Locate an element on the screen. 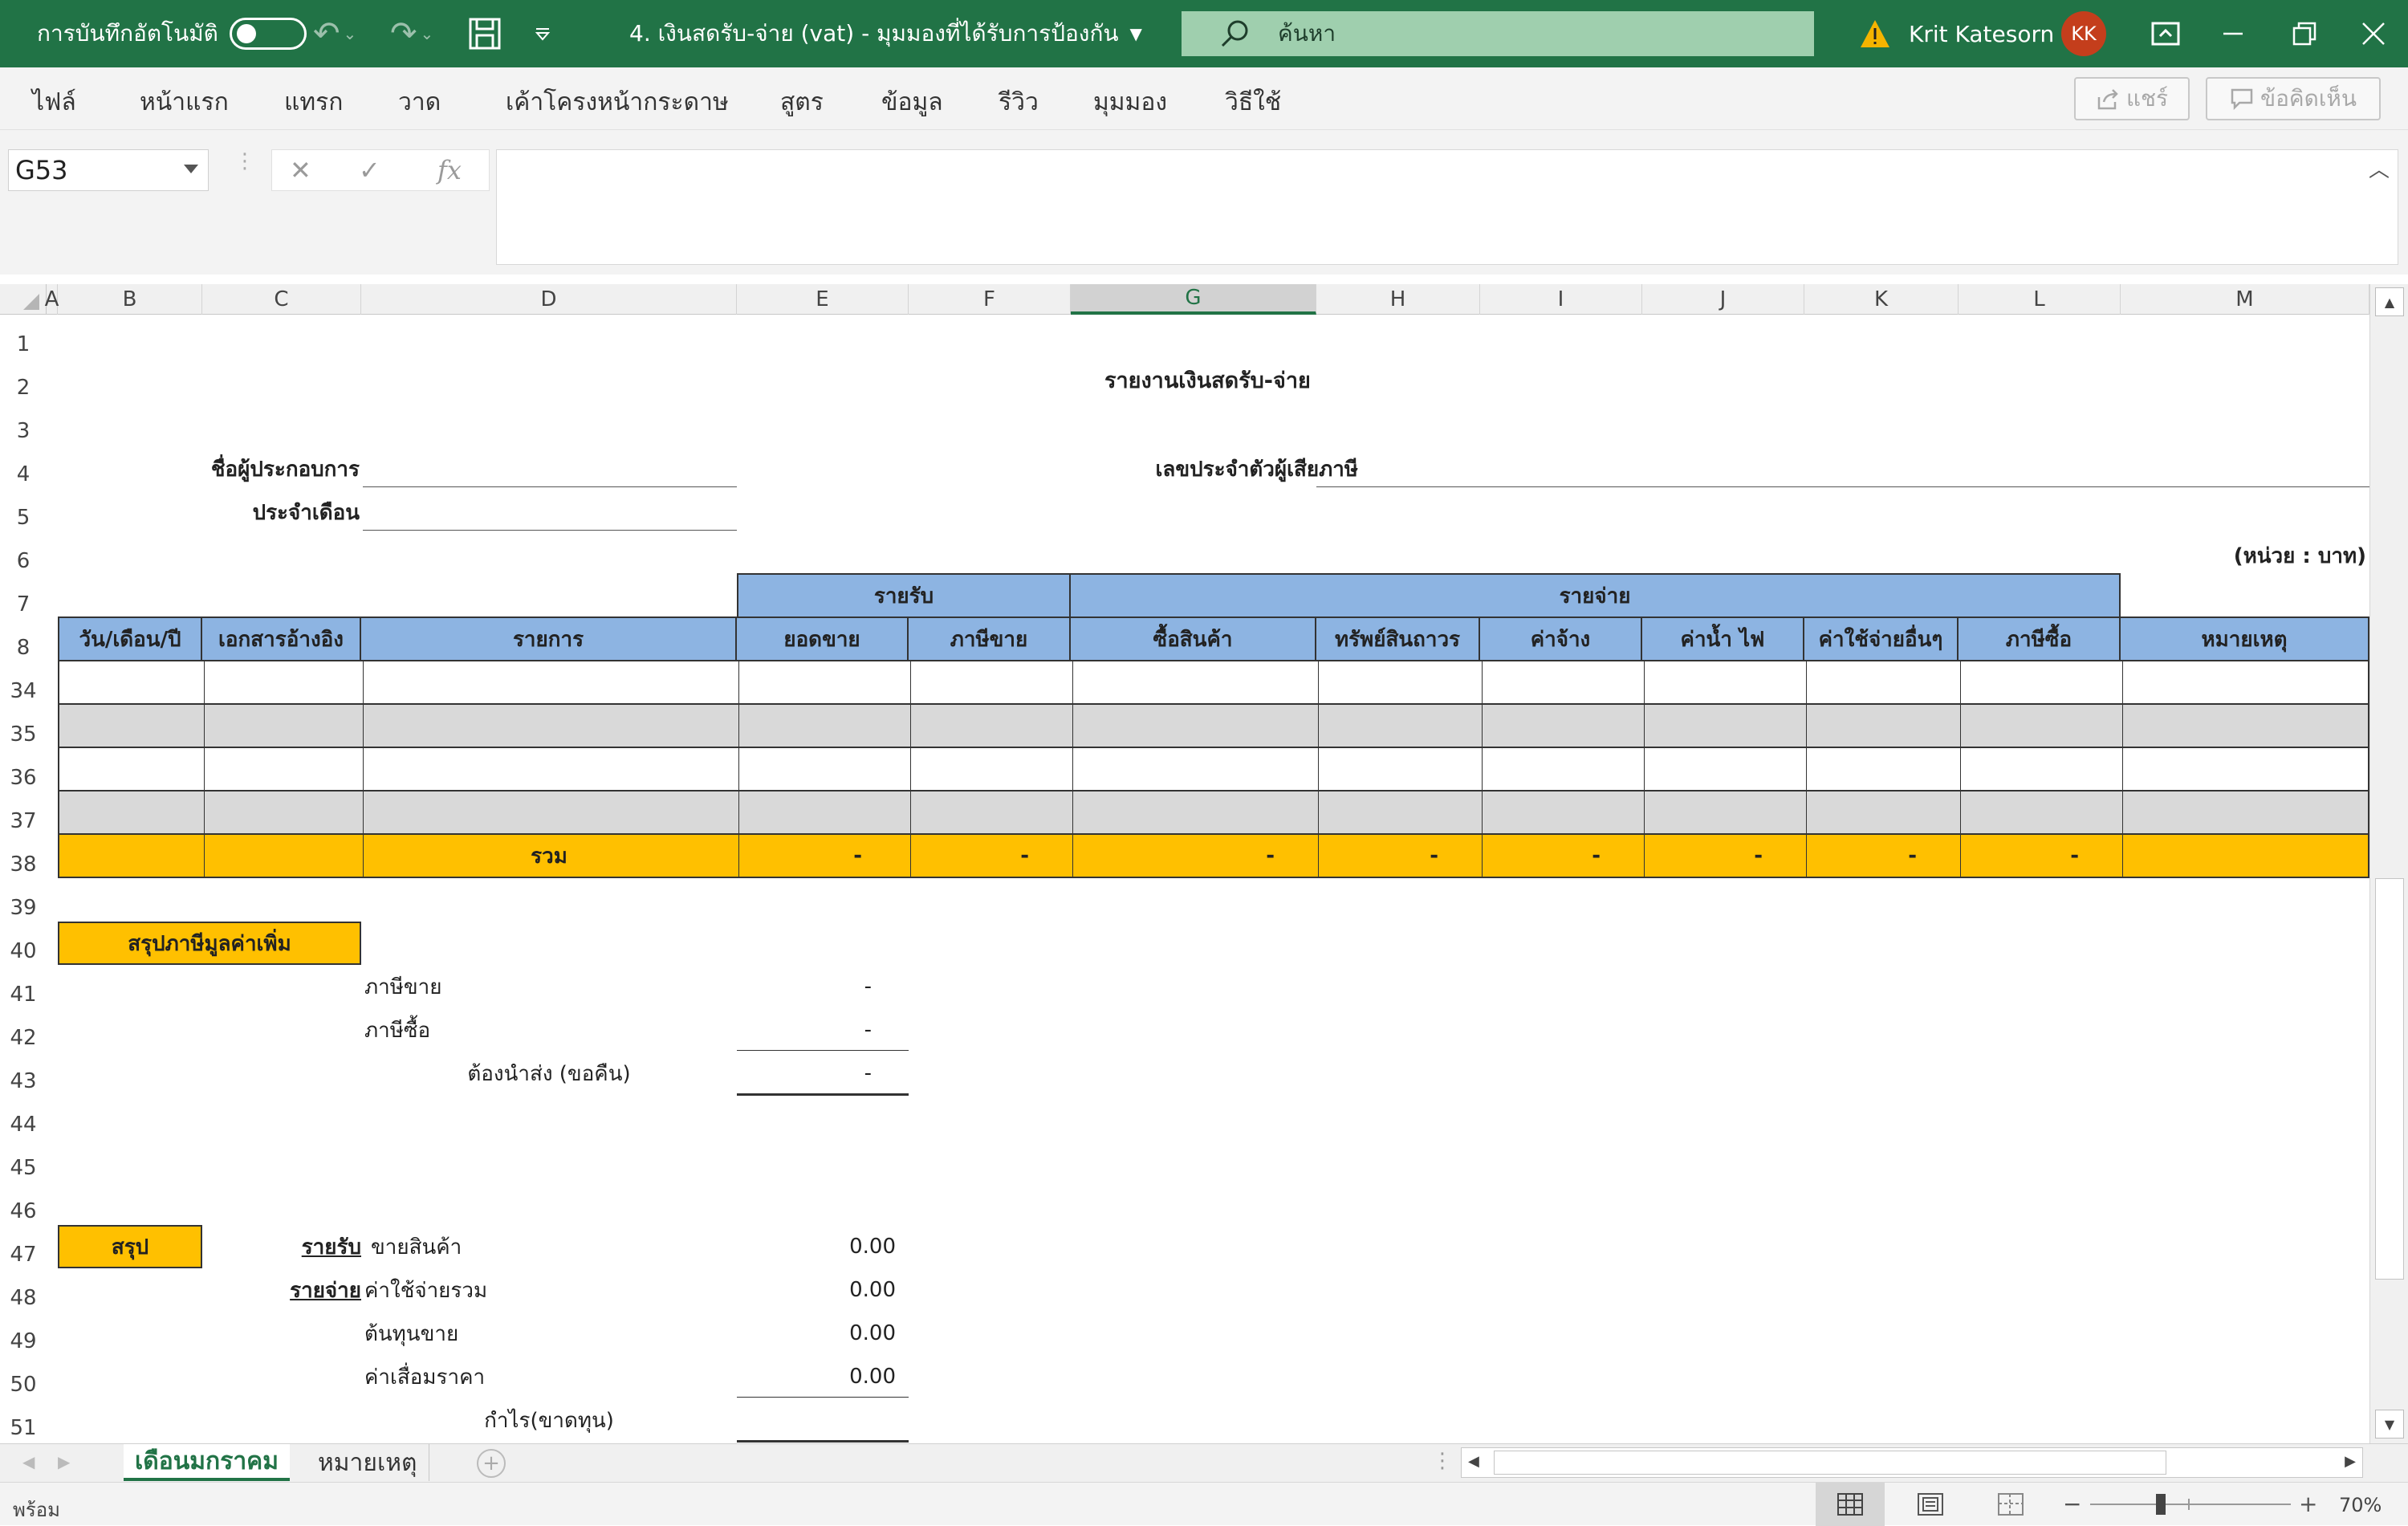  minimize-icon is located at coordinates (2233, 33).